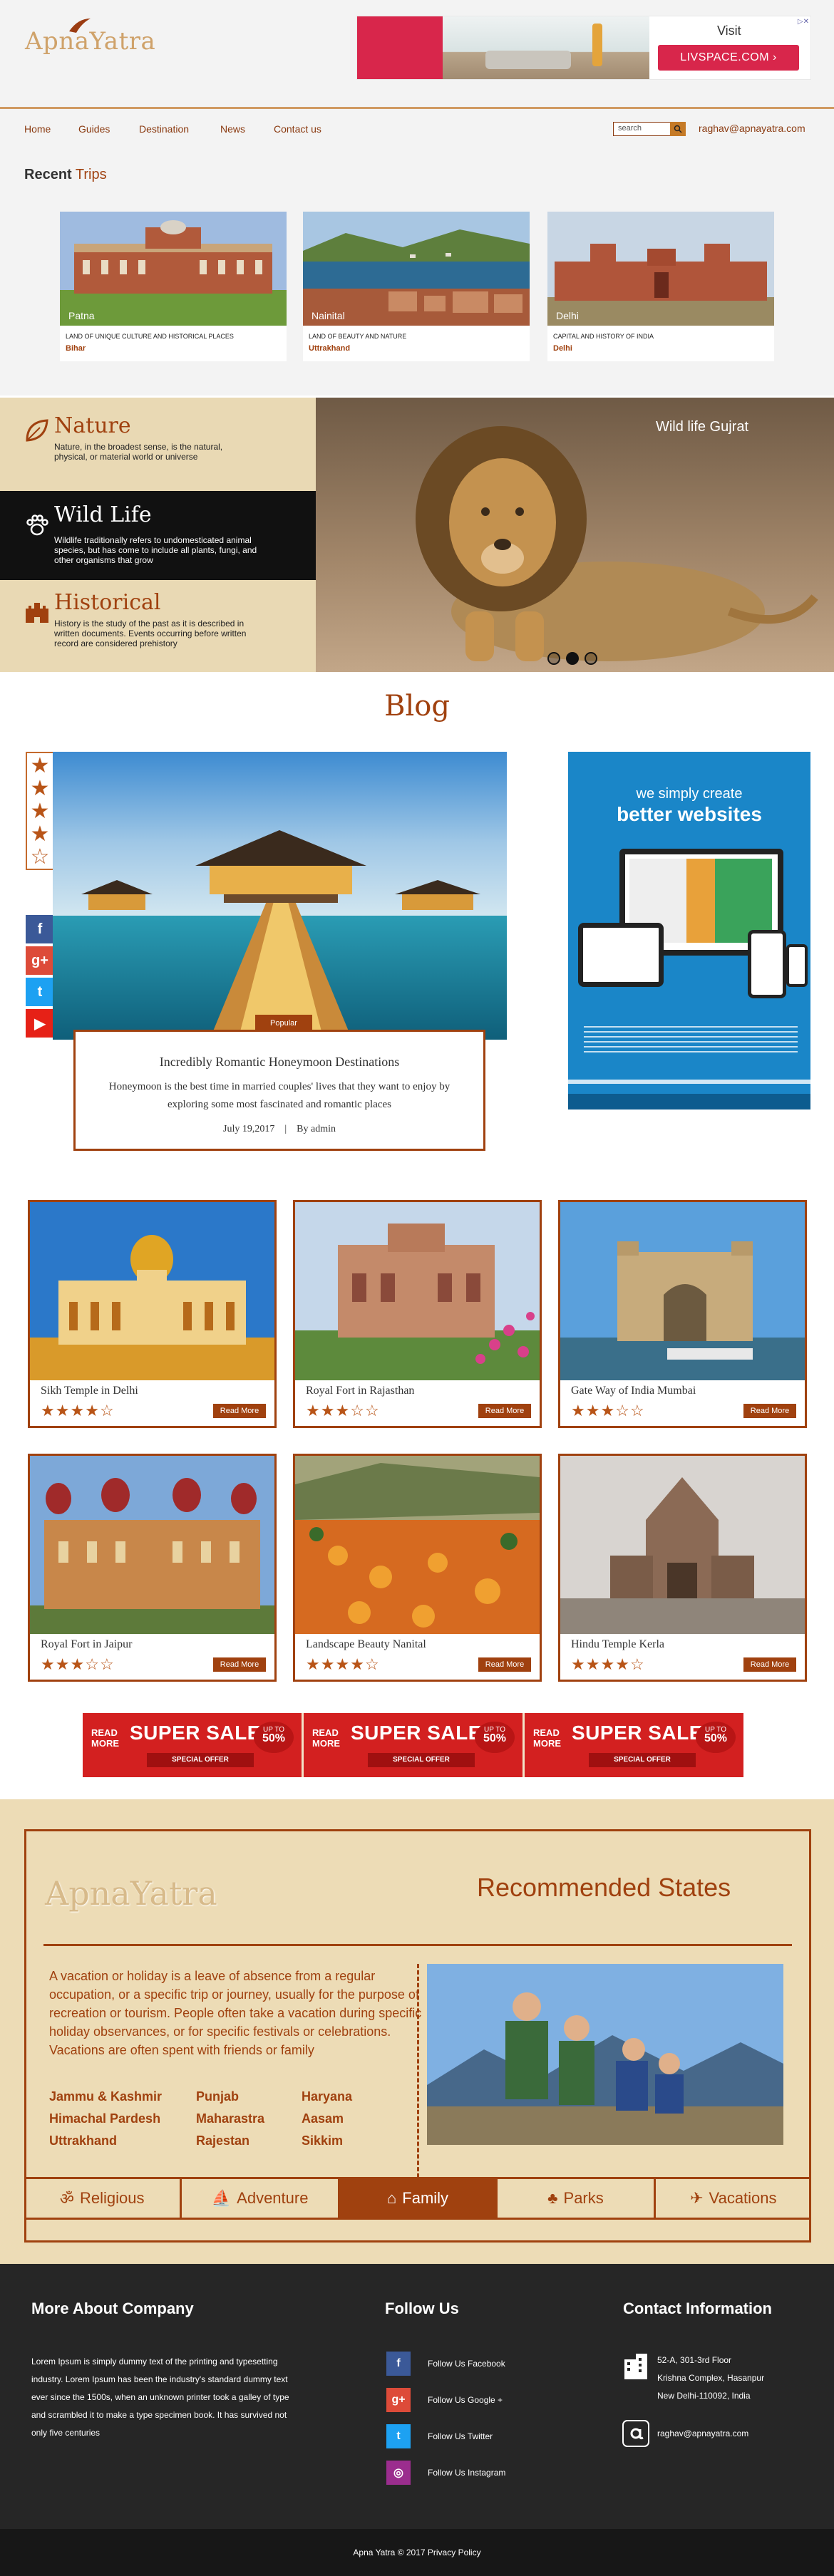  What do you see at coordinates (660, 286) in the screenshot?
I see `trip-card-delhi: Delhi CAPITAL AND HISTORY OF INDIA Delhi` at bounding box center [660, 286].